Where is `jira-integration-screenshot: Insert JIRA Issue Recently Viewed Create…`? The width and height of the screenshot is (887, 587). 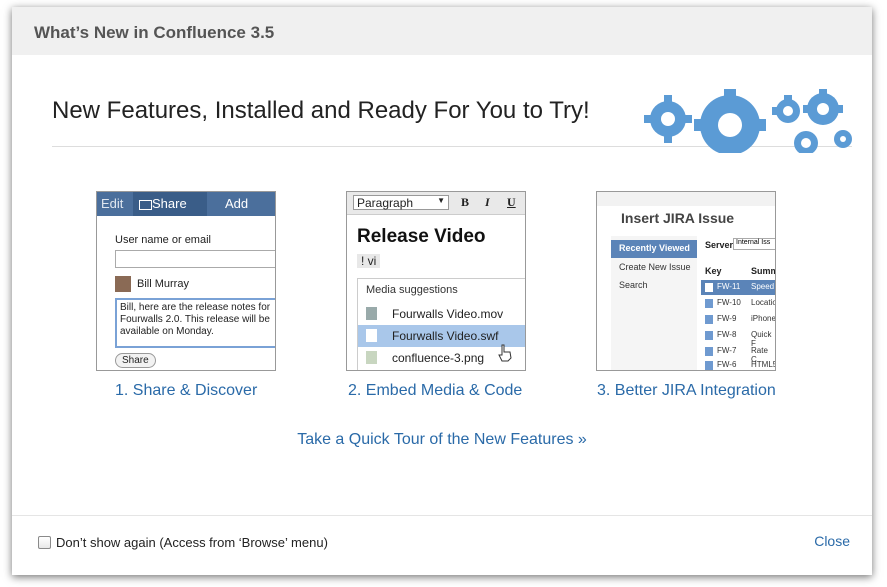
jira-integration-screenshot: Insert JIRA Issue Recently Viewed Create… is located at coordinates (686, 281).